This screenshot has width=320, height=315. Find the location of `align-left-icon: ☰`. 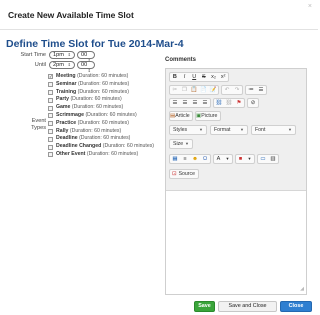

align-left-icon: ☰ is located at coordinates (175, 103).